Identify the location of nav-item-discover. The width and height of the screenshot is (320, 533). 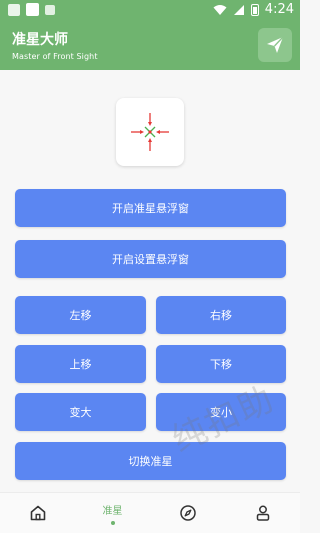
(187, 513).